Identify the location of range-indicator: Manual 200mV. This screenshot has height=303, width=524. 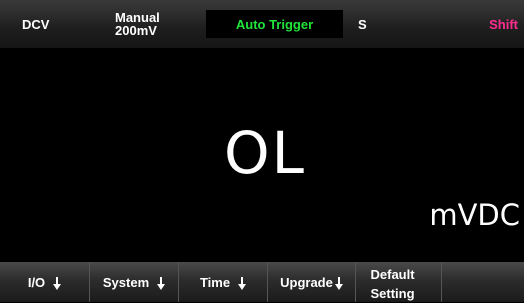
(137, 24).